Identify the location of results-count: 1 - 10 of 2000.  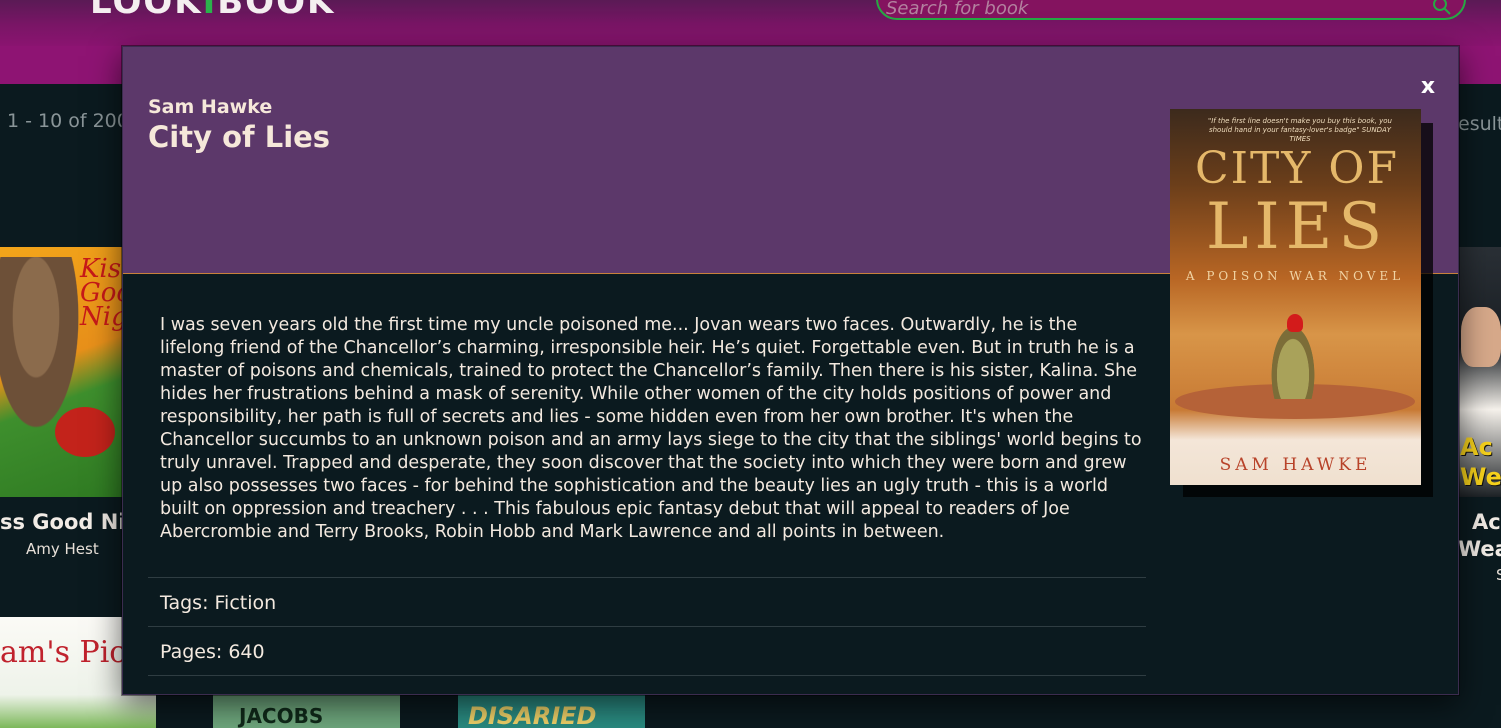
(74, 121).